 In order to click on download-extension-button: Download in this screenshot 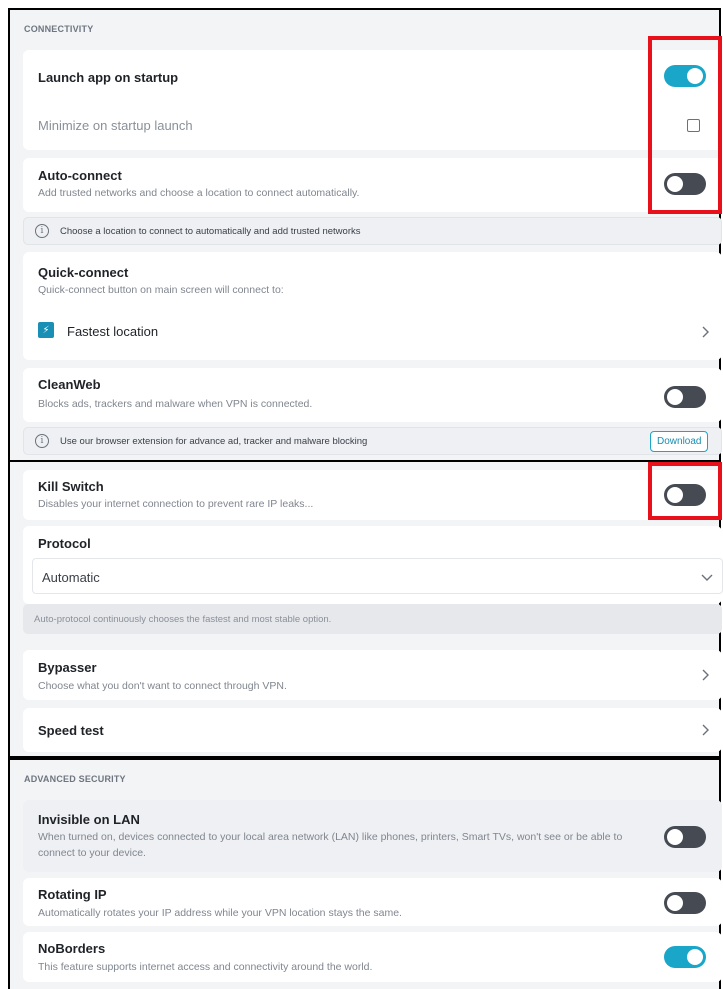, I will do `click(679, 441)`.